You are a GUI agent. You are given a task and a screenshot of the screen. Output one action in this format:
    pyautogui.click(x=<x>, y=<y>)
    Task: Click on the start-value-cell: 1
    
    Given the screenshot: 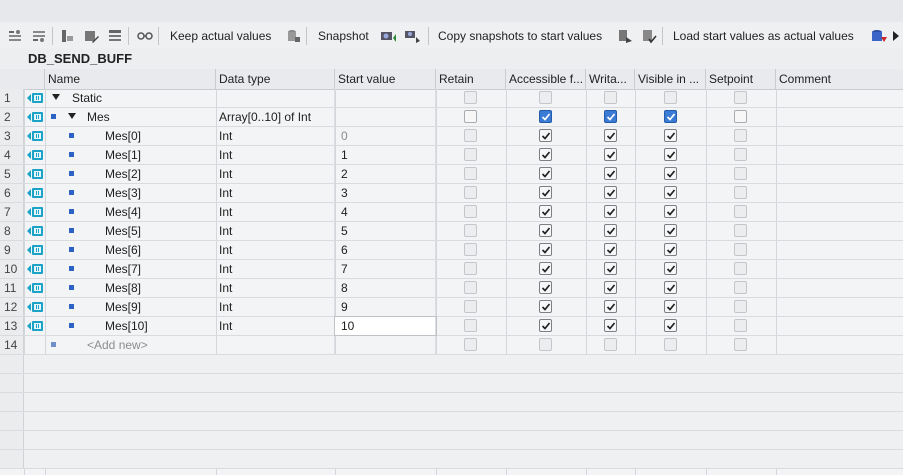 What is the action you would take?
    pyautogui.click(x=385, y=155)
    